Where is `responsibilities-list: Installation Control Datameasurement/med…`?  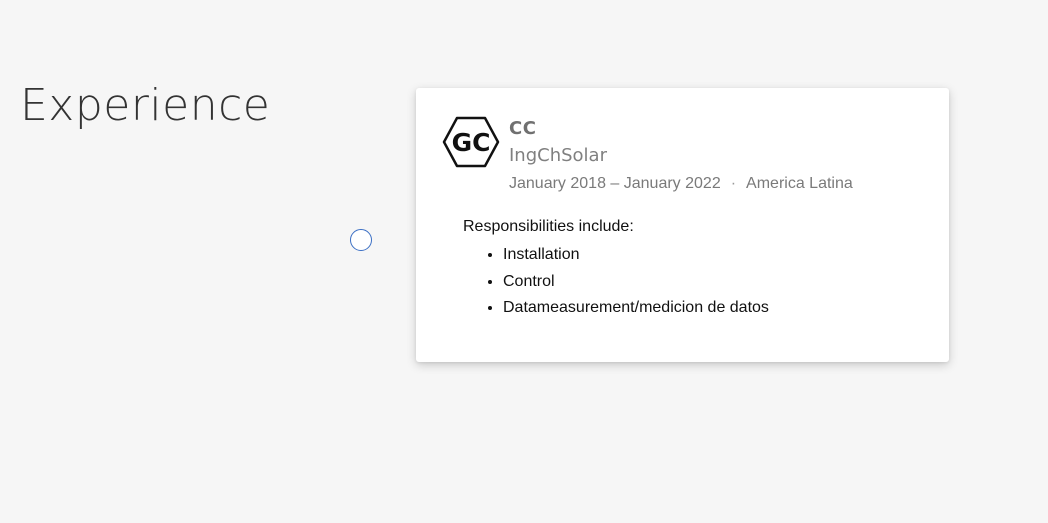 responsibilities-list: Installation Control Datameasurement/med… is located at coordinates (616, 282).